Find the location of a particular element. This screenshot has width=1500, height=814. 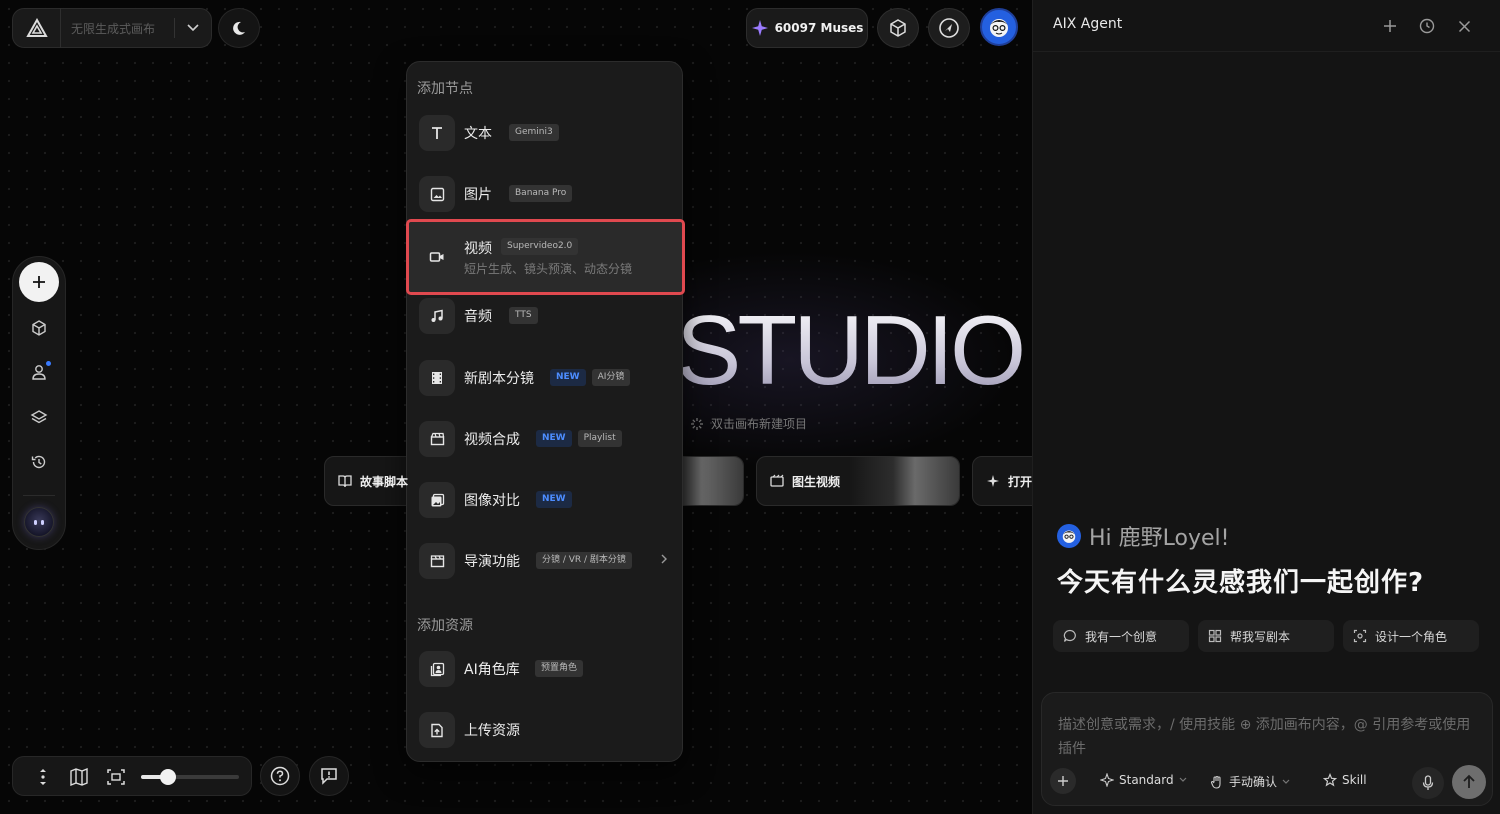

video-icon is located at coordinates (437, 257).